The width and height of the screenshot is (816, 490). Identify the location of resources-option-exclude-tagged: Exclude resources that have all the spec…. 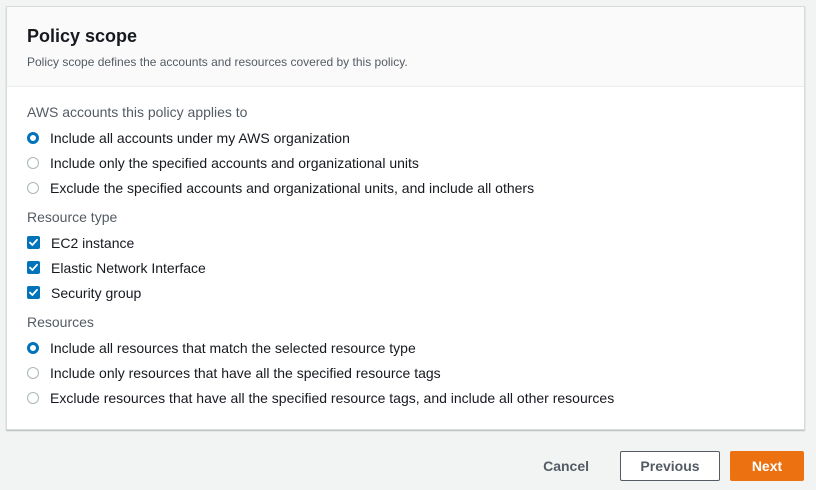
(415, 397).